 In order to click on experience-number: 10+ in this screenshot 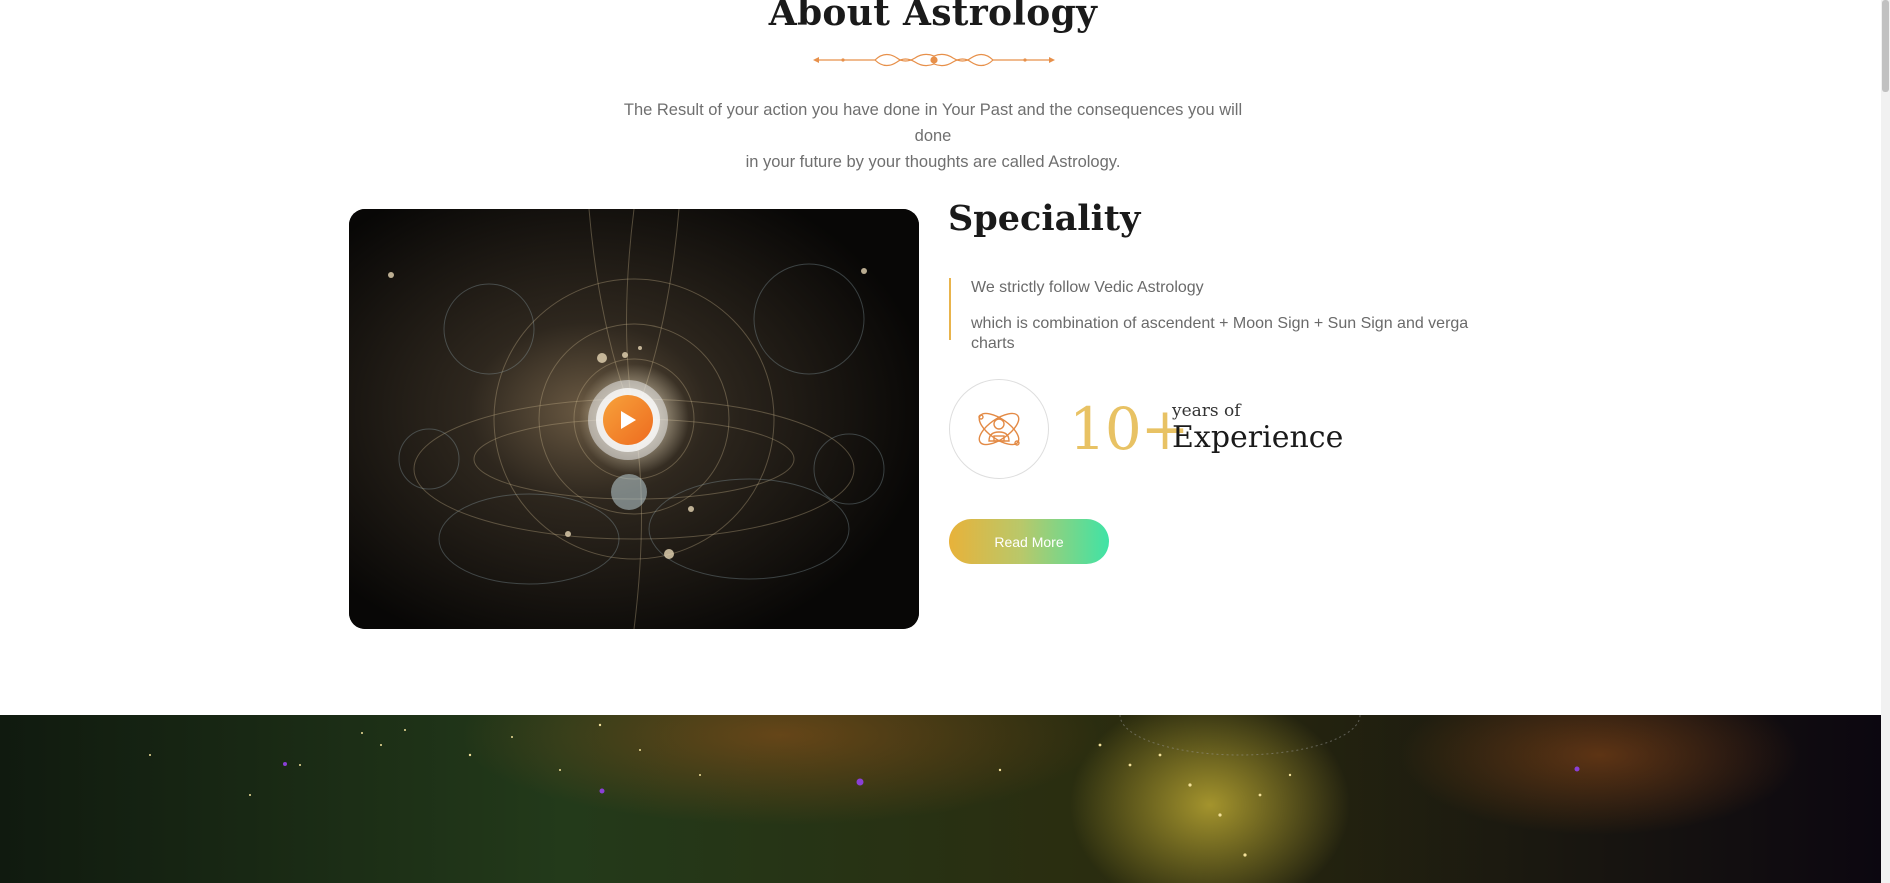, I will do `click(1129, 429)`.